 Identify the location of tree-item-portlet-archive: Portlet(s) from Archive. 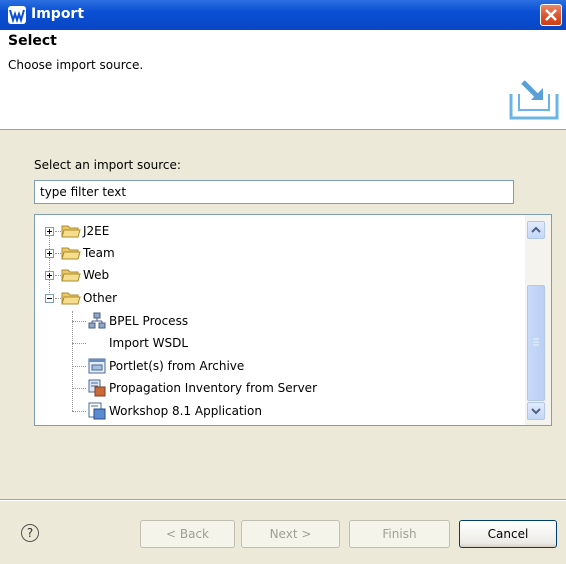
(275, 366).